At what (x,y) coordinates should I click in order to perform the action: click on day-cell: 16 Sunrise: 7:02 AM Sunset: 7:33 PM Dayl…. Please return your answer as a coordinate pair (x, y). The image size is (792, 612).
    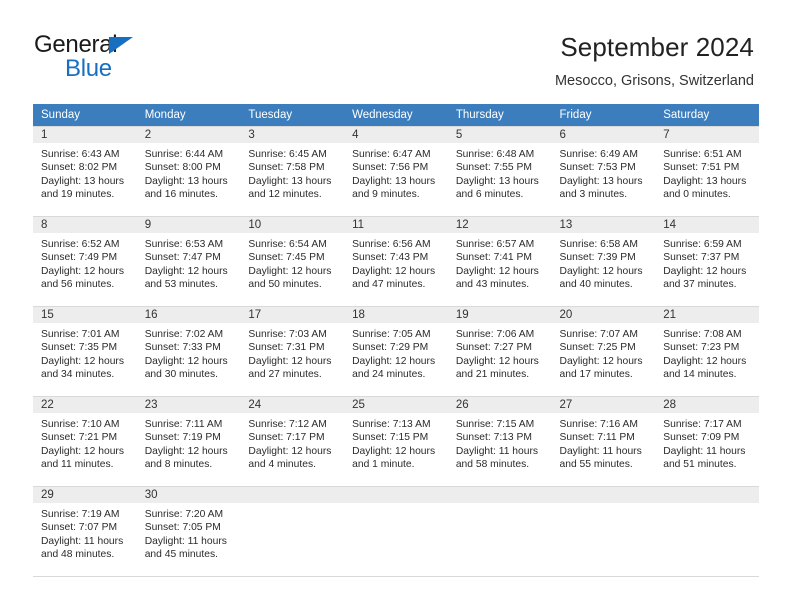
    Looking at the image, I should click on (188, 351).